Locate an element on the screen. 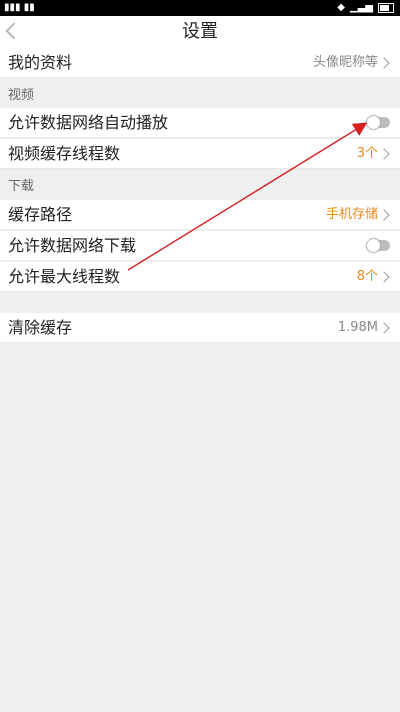 The image size is (400, 712). autoplay-toggle is located at coordinates (378, 122).